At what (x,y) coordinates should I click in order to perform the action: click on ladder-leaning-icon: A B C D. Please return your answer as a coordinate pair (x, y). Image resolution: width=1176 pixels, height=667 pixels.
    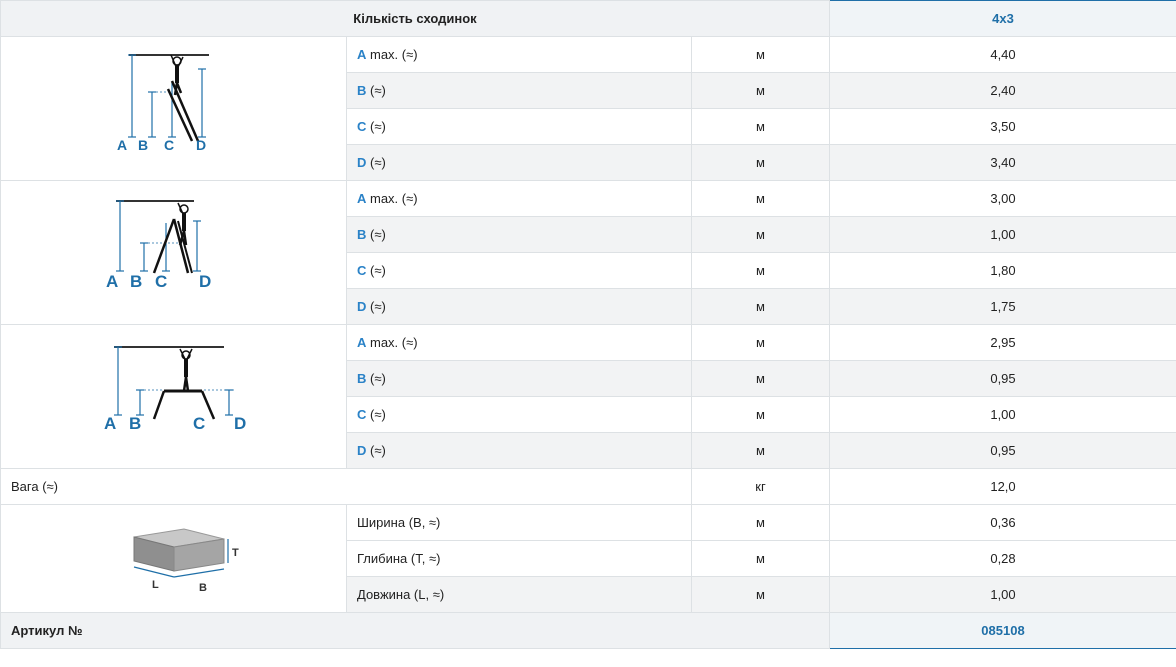
    Looking at the image, I should click on (163, 103).